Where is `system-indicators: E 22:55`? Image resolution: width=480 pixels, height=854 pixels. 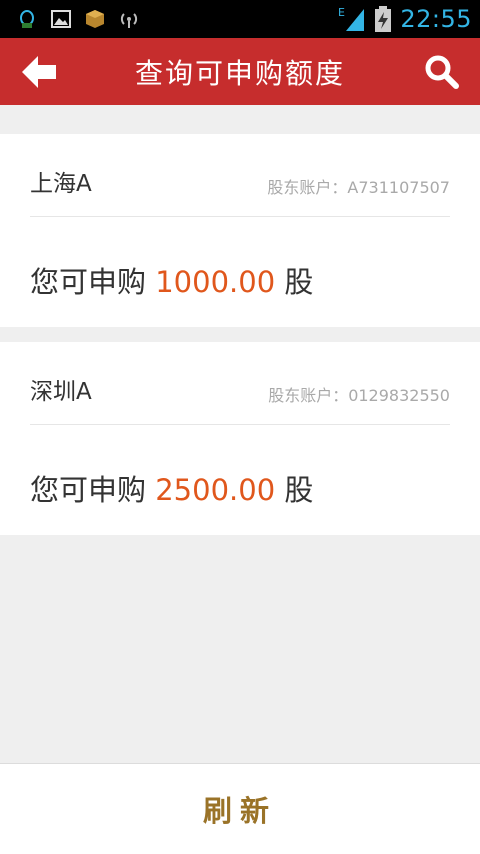
system-indicators: E 22:55 is located at coordinates (405, 19).